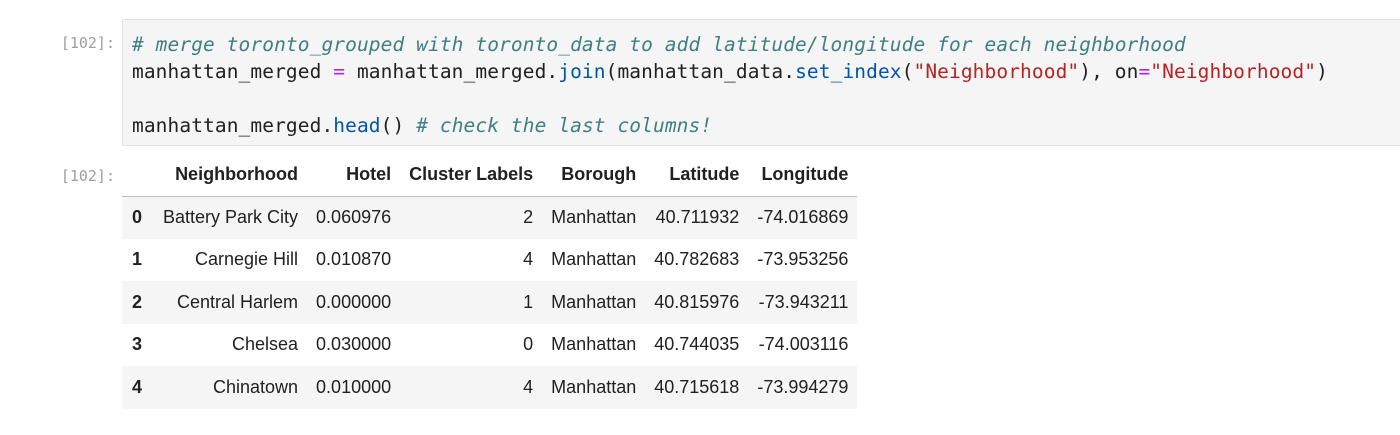  I want to click on code-token: (, so click(907, 71).